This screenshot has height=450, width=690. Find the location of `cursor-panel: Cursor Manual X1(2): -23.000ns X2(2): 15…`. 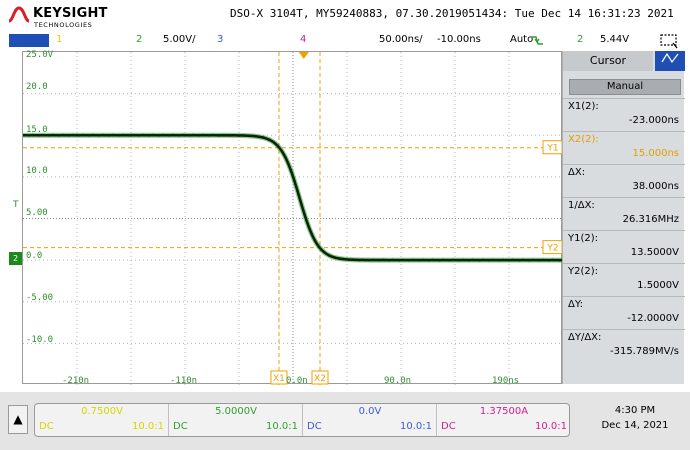

cursor-panel: Cursor Manual X1(2): -23.000ns X2(2): 15… is located at coordinates (623, 217).